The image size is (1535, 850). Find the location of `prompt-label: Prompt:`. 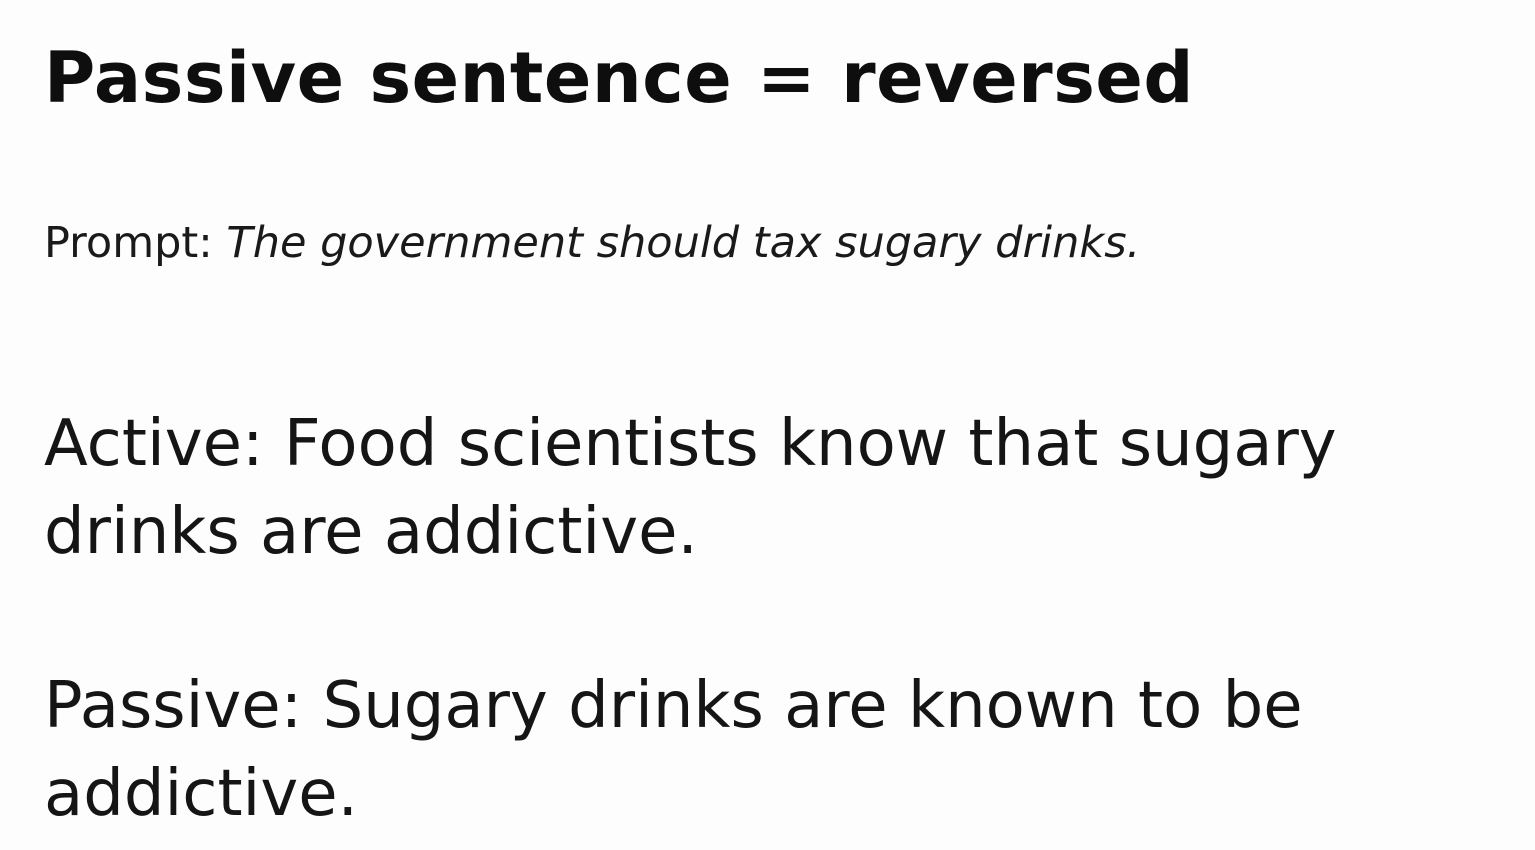

prompt-label: Prompt: is located at coordinates (128, 243).